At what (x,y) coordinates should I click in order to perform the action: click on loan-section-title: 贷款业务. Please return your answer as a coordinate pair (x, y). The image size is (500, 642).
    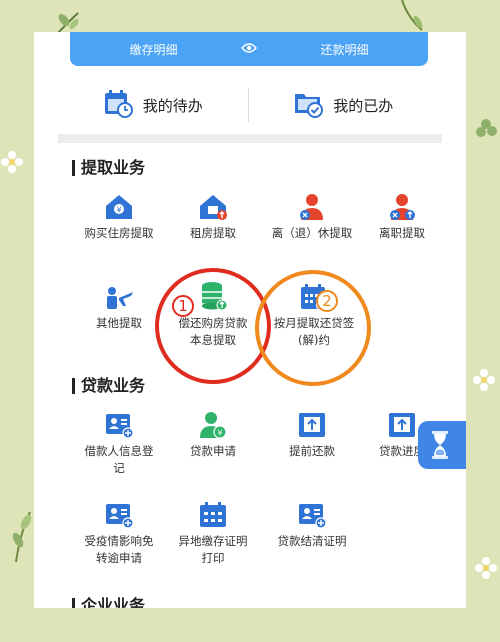
    Looking at the image, I should click on (108, 386).